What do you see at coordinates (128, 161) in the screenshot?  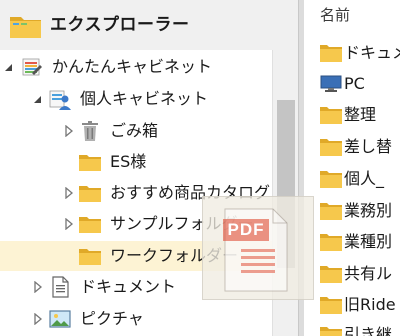 I see `tree-item-label: ES様` at bounding box center [128, 161].